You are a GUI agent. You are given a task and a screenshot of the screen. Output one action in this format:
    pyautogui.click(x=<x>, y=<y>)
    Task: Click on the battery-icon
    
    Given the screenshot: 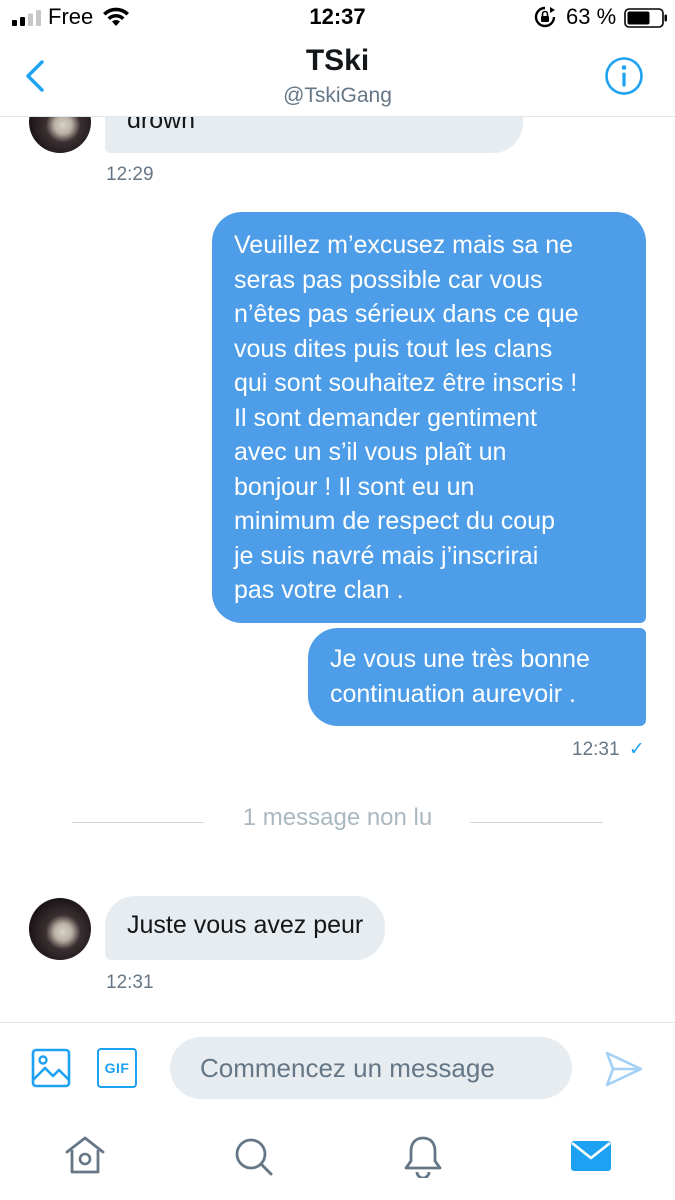 What is the action you would take?
    pyautogui.click(x=645, y=18)
    